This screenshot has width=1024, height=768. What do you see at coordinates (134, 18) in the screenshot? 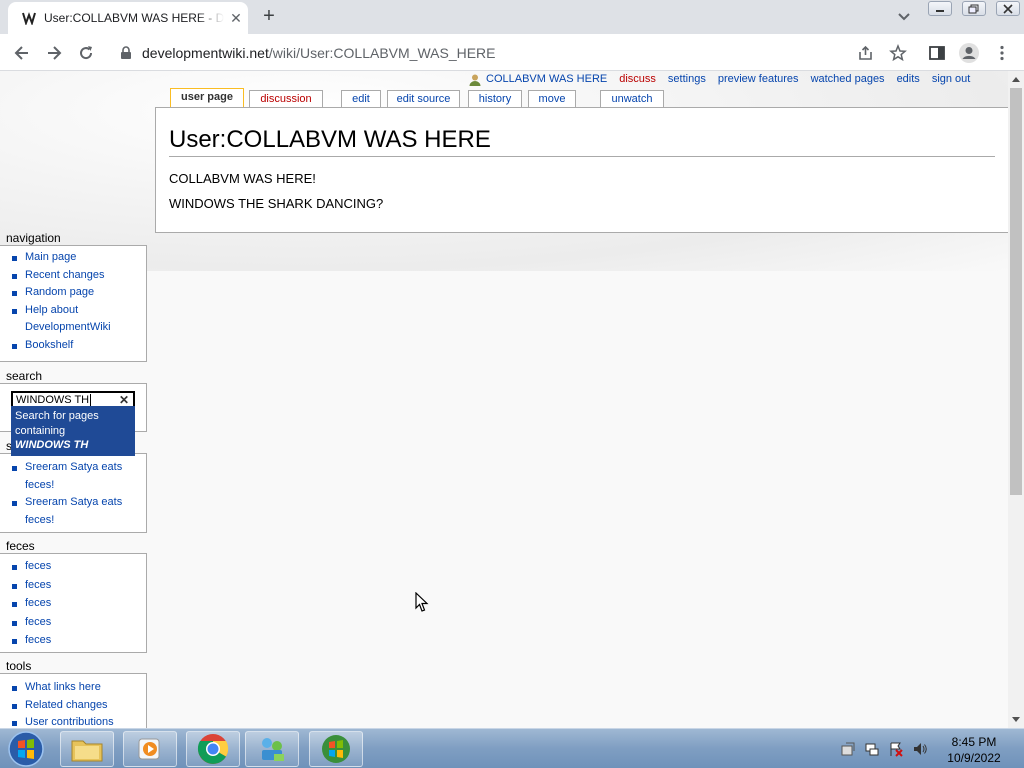
I see `tab-title: User:COLLABVM WAS HERE - DevelopmentWiki` at bounding box center [134, 18].